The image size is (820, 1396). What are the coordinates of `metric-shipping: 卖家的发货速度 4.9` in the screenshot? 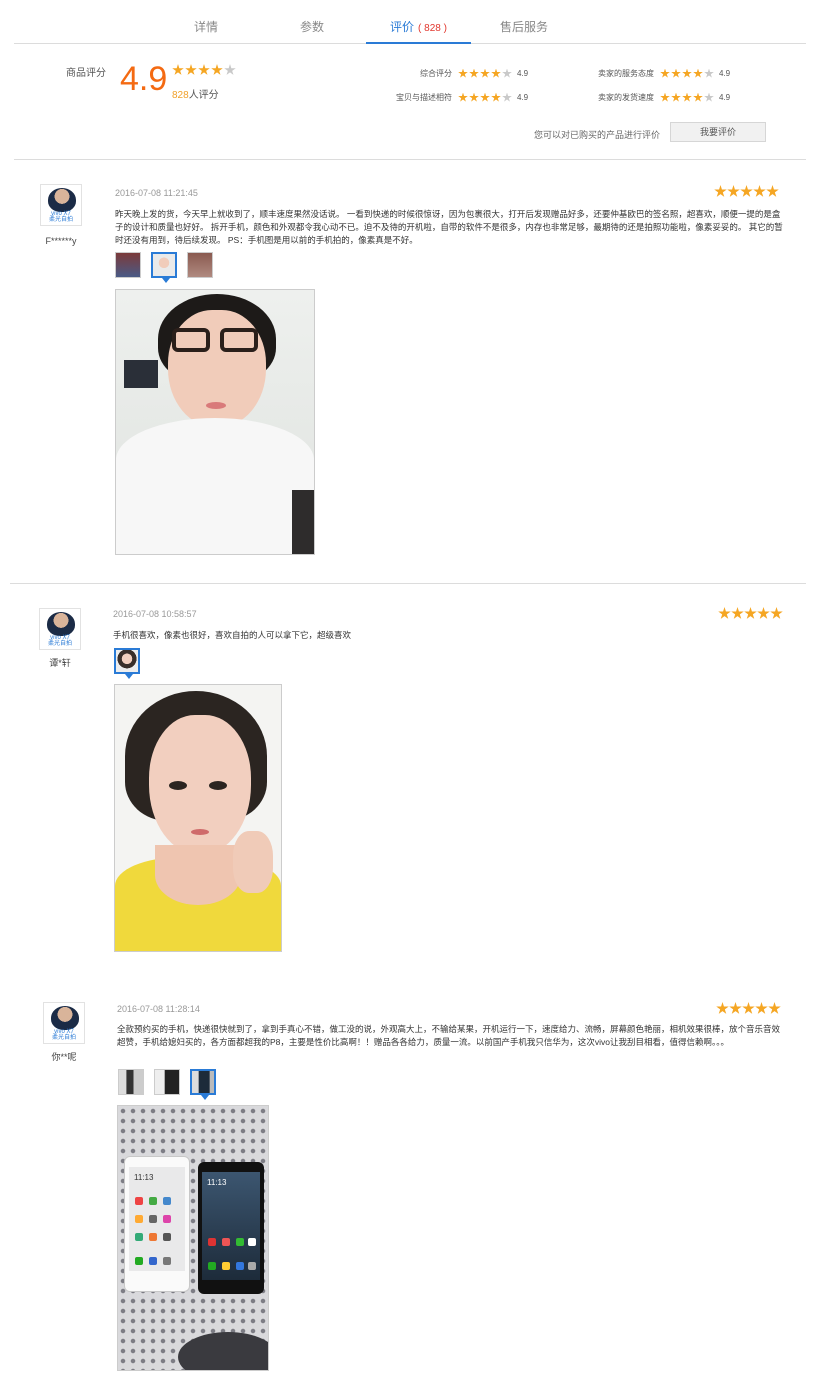 It's located at (664, 97).